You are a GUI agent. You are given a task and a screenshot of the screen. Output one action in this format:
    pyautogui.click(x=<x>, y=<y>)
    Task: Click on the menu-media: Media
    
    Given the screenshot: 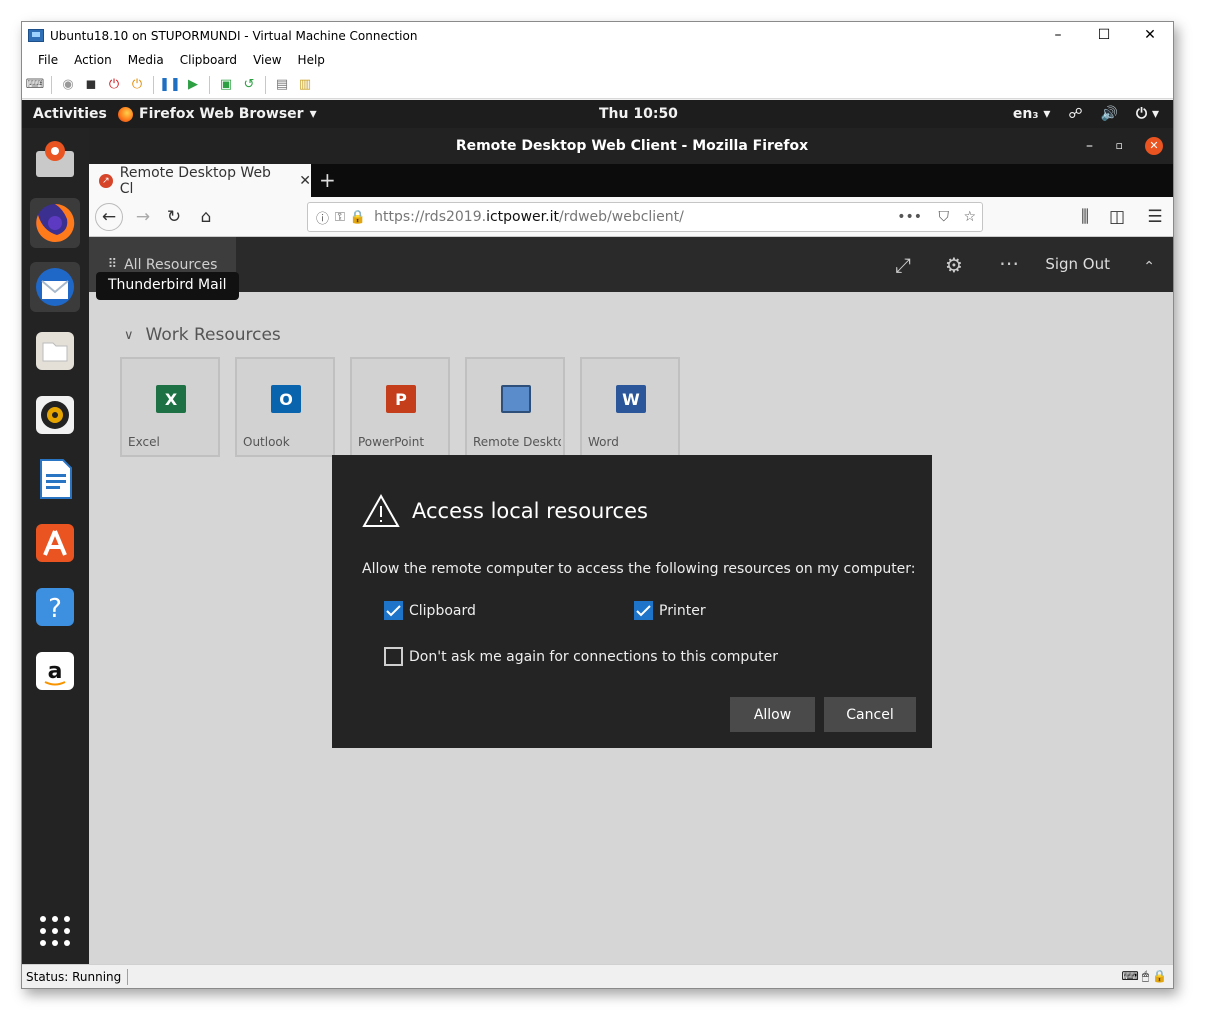 What is the action you would take?
    pyautogui.click(x=146, y=60)
    